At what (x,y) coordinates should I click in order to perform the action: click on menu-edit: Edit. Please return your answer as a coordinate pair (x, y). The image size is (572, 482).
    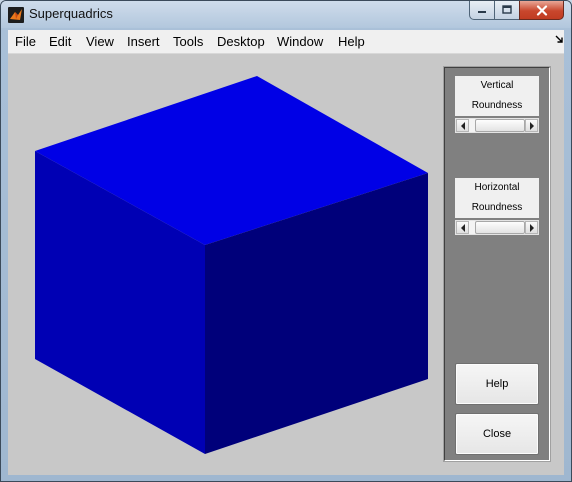
    Looking at the image, I should click on (60, 41).